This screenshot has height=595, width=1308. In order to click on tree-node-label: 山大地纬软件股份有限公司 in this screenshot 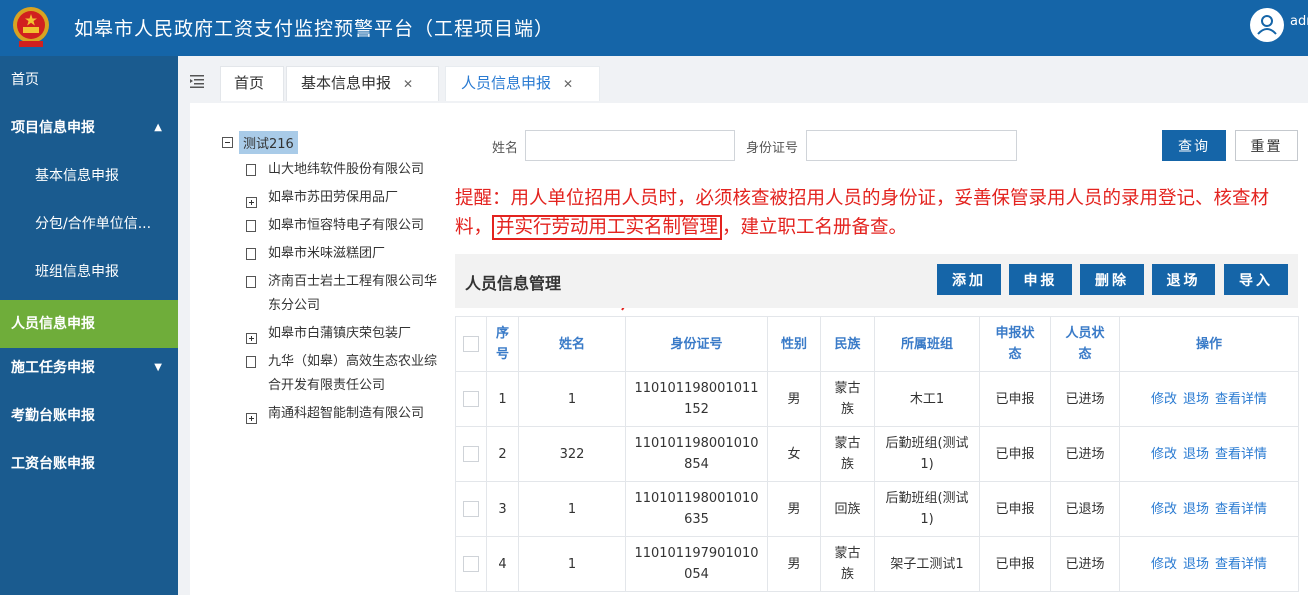, I will do `click(346, 170)`.